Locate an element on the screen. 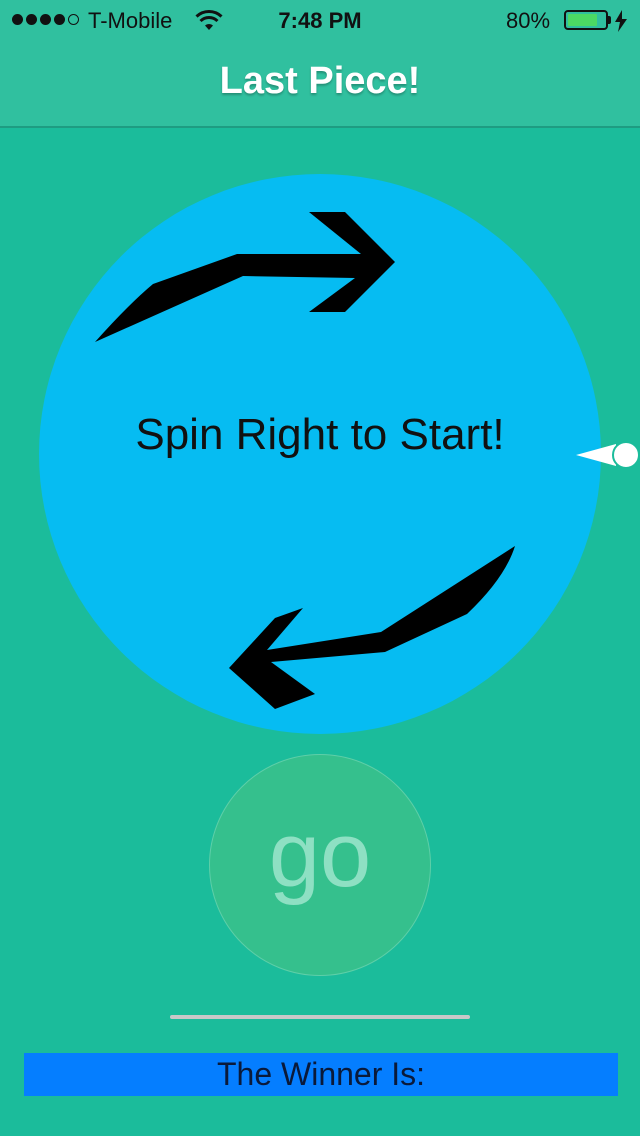  battery-icon is located at coordinates (586, 20).